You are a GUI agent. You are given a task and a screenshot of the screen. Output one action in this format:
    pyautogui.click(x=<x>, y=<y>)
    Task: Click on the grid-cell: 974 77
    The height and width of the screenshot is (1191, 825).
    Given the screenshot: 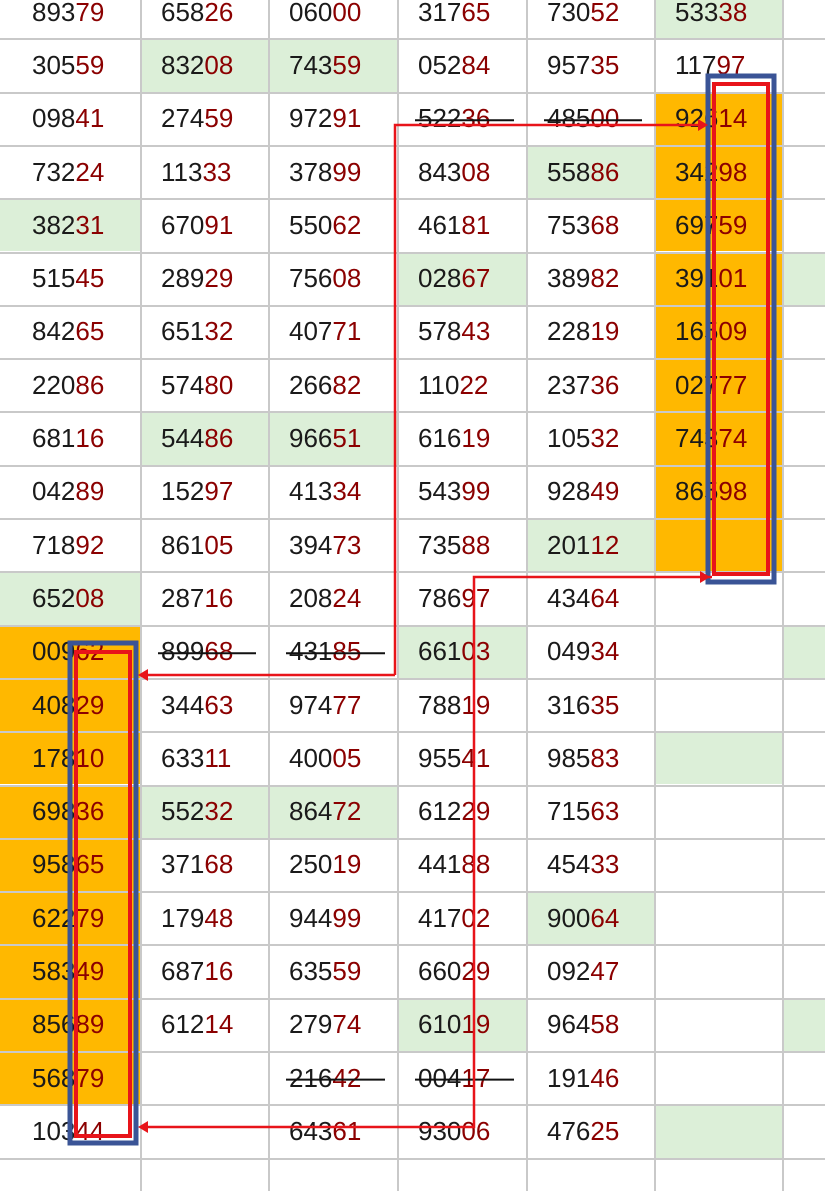 What is the action you would take?
    pyautogui.click(x=332, y=704)
    